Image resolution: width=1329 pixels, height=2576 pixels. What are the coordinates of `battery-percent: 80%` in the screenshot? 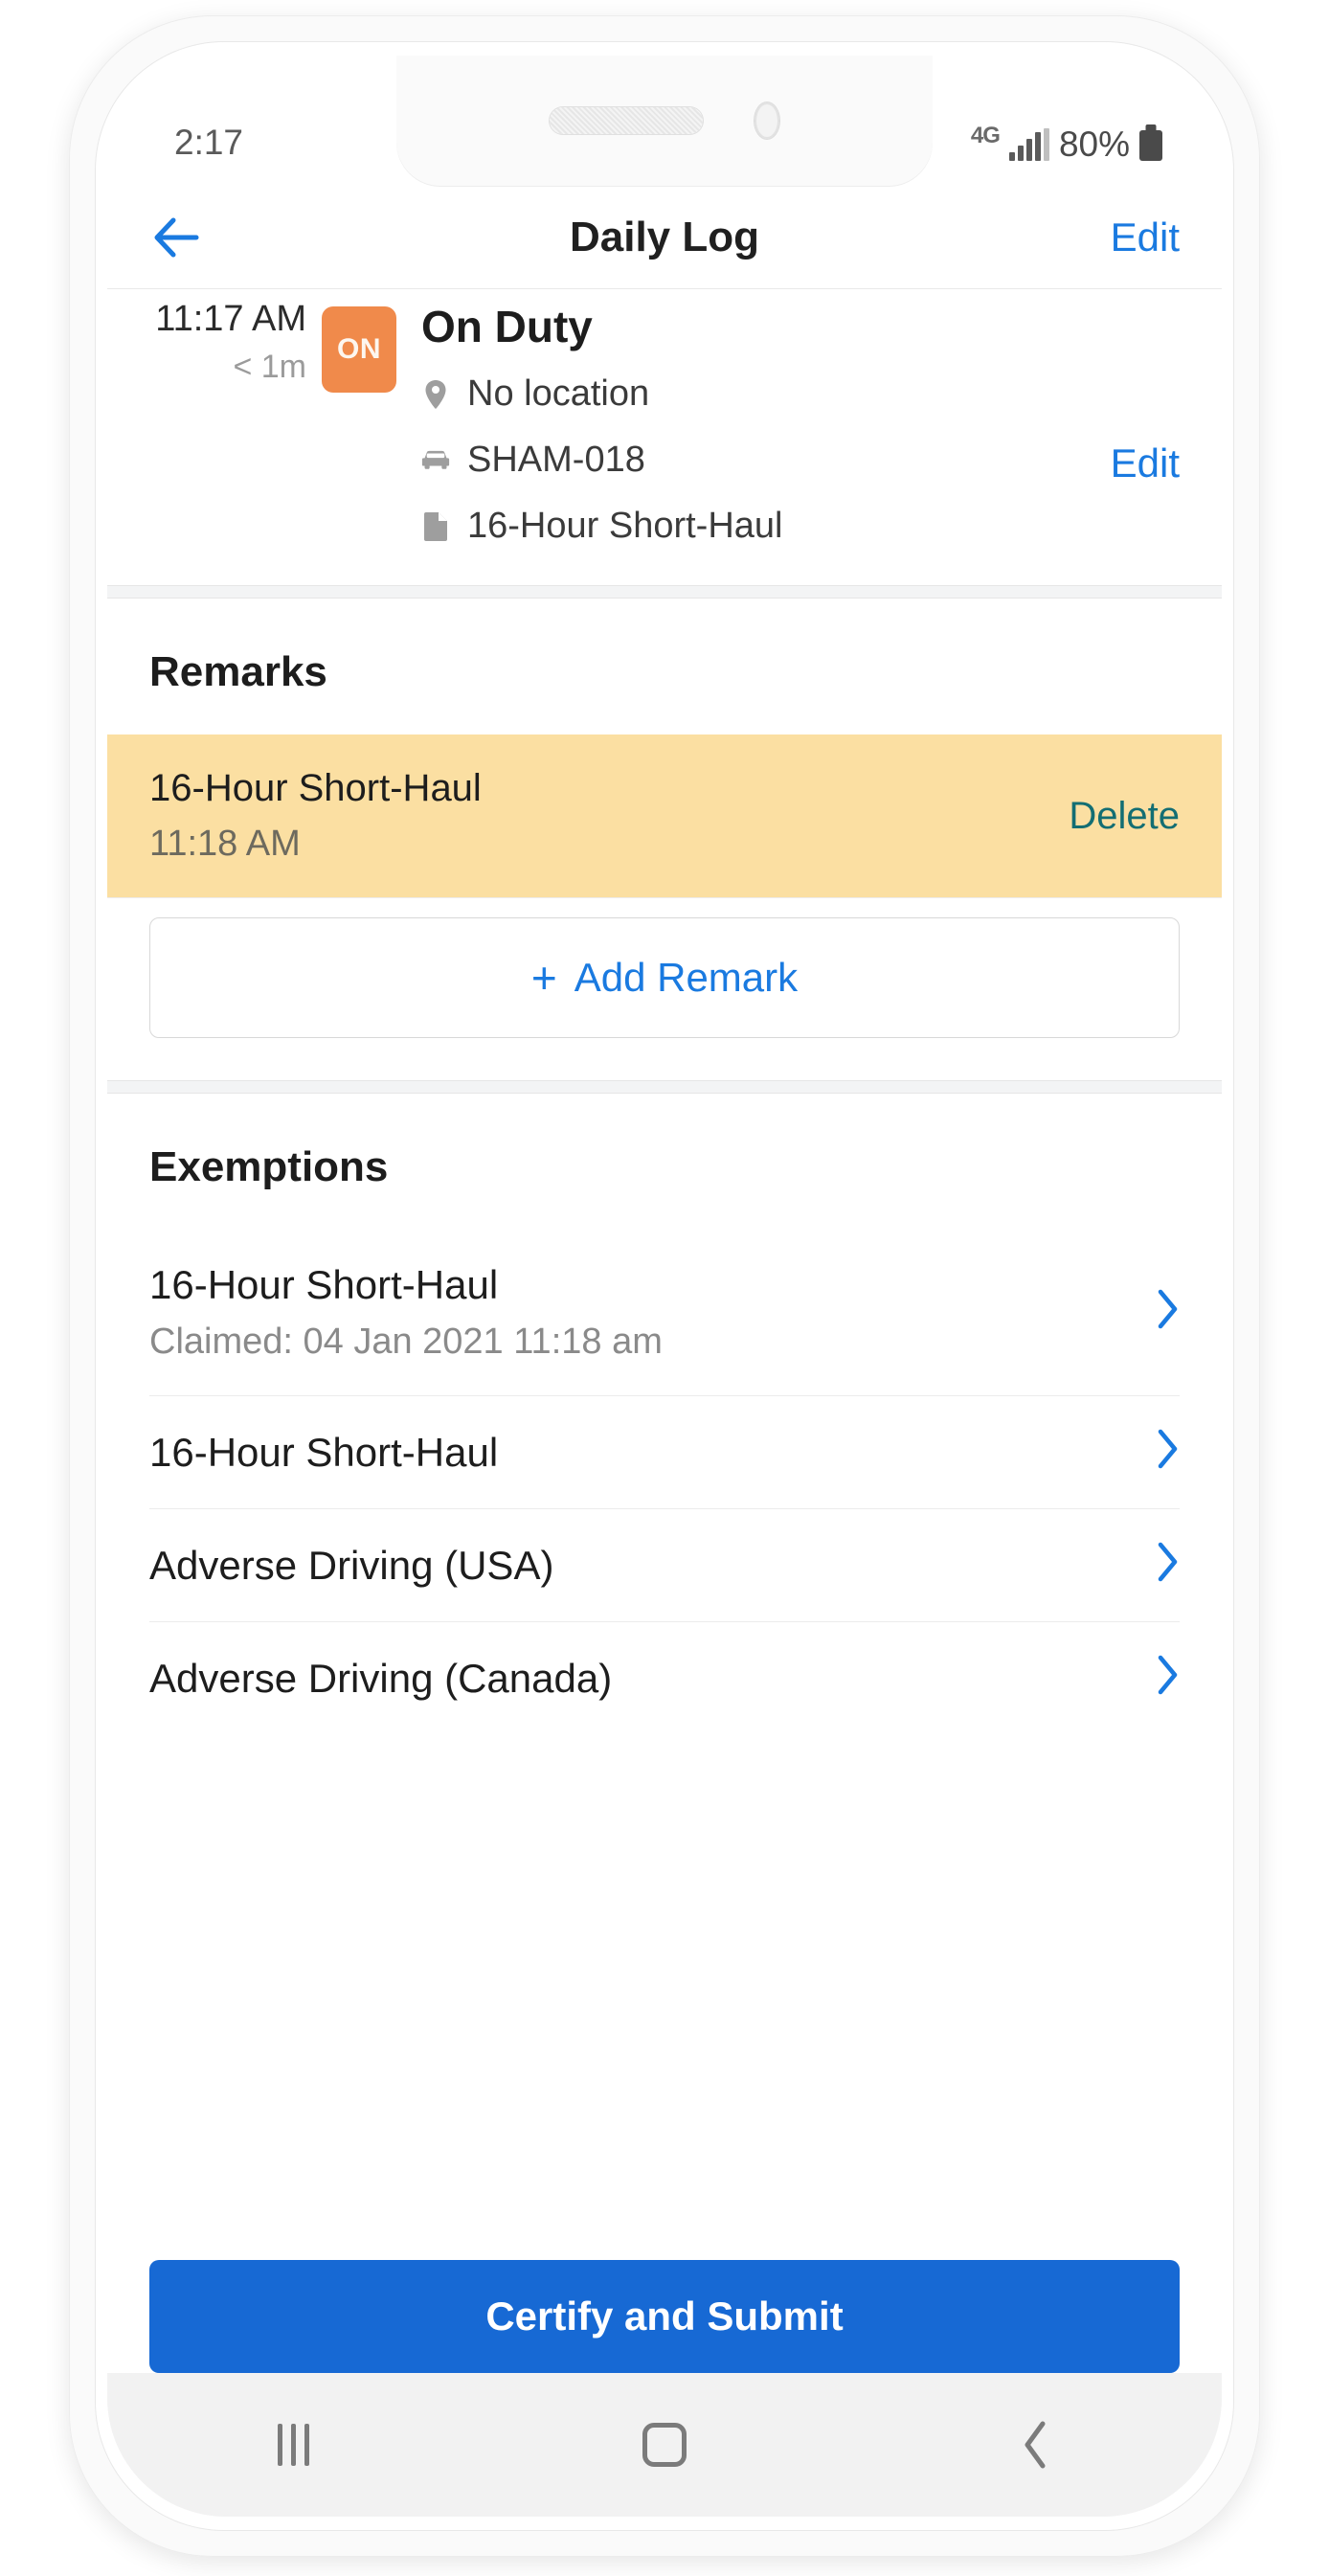 It's located at (1094, 144).